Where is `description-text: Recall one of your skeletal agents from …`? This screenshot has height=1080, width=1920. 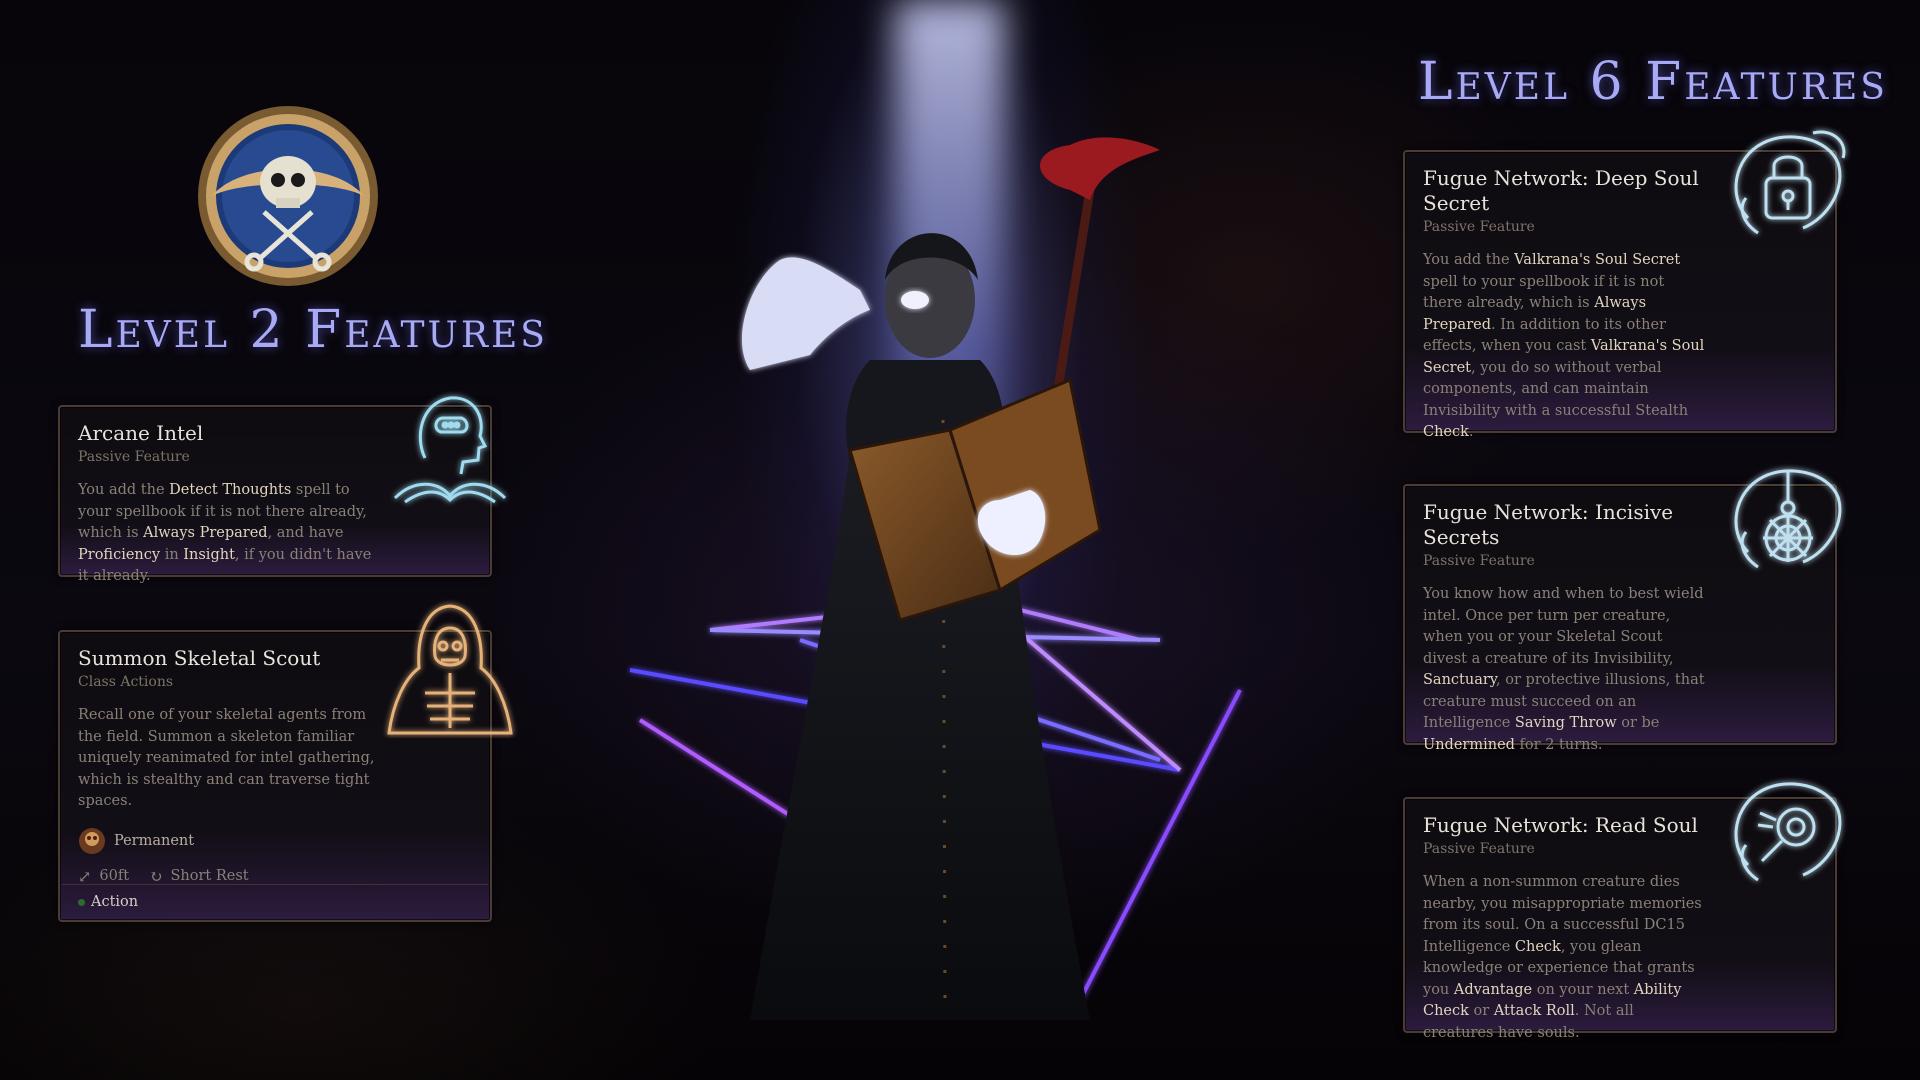 description-text: Recall one of your skeletal agents from … is located at coordinates (226, 758).